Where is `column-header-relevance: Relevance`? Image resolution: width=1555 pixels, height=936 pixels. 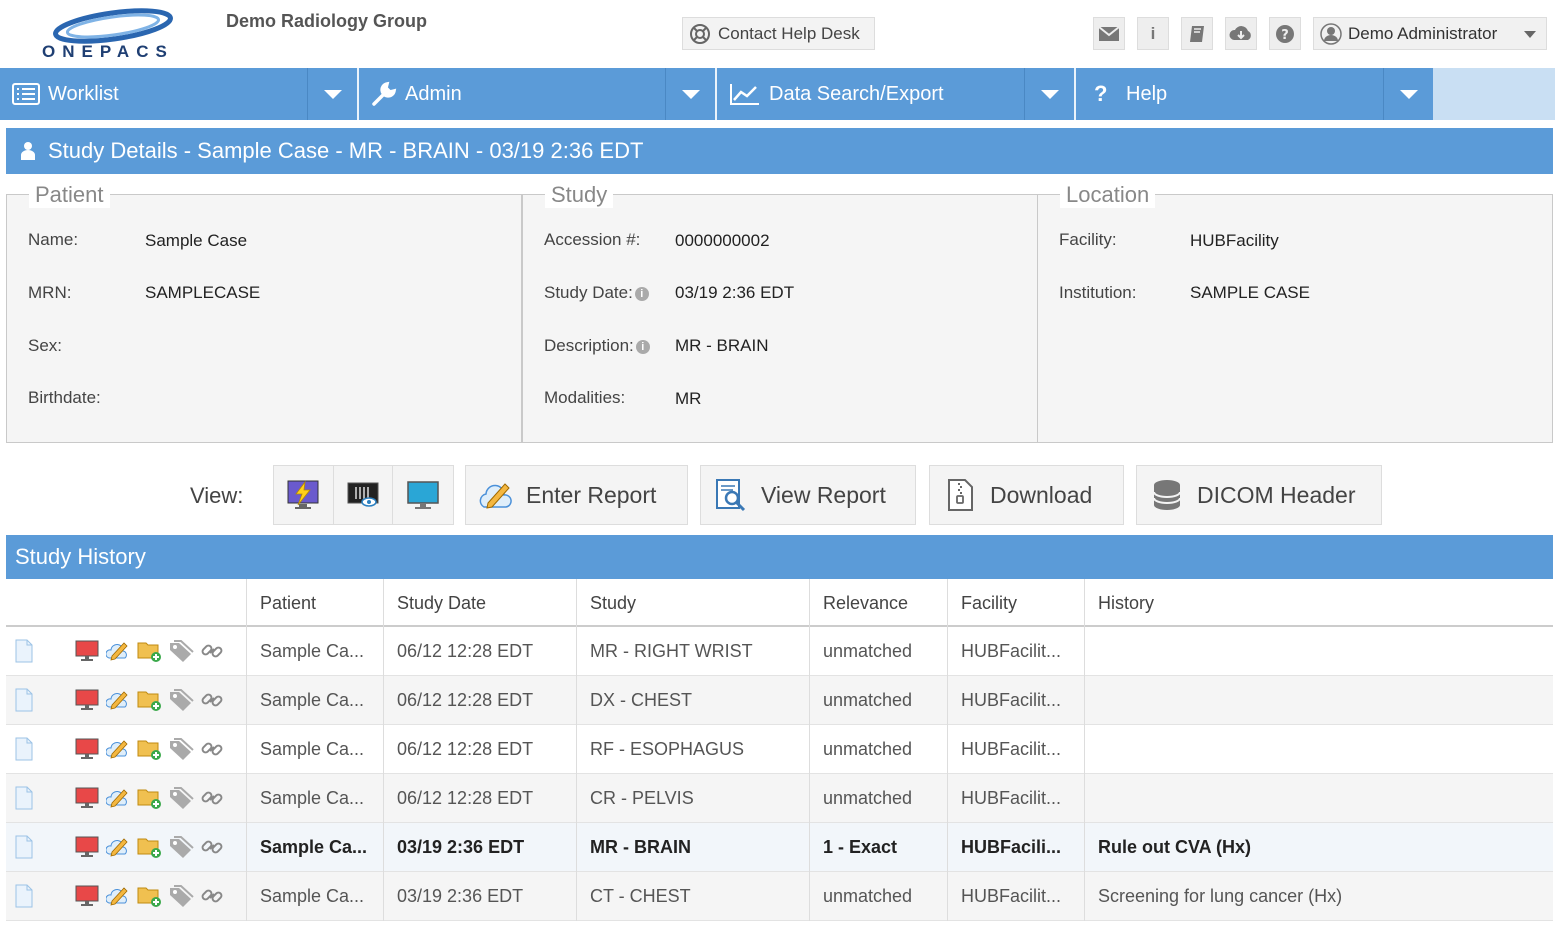 column-header-relevance: Relevance is located at coordinates (878, 603).